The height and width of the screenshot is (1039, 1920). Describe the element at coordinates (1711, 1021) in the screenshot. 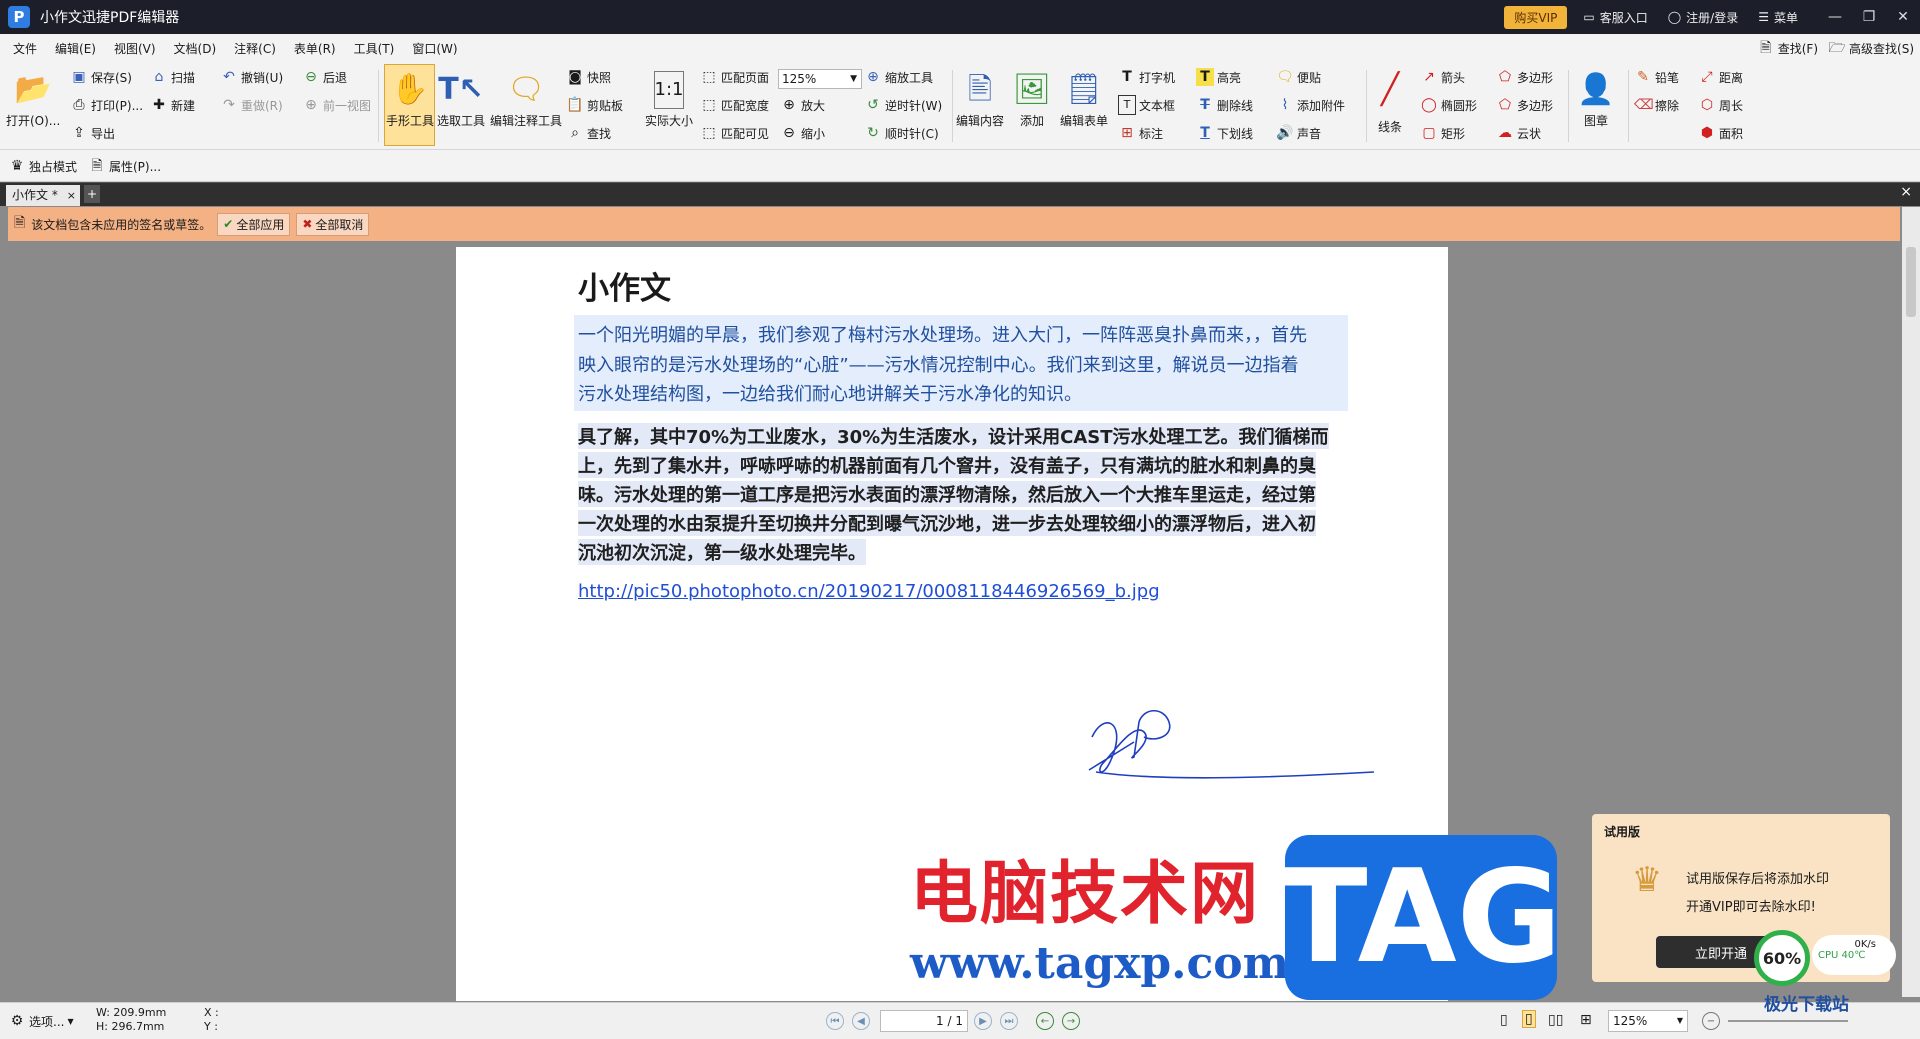

I see `zoom-out-status-button: −` at that location.